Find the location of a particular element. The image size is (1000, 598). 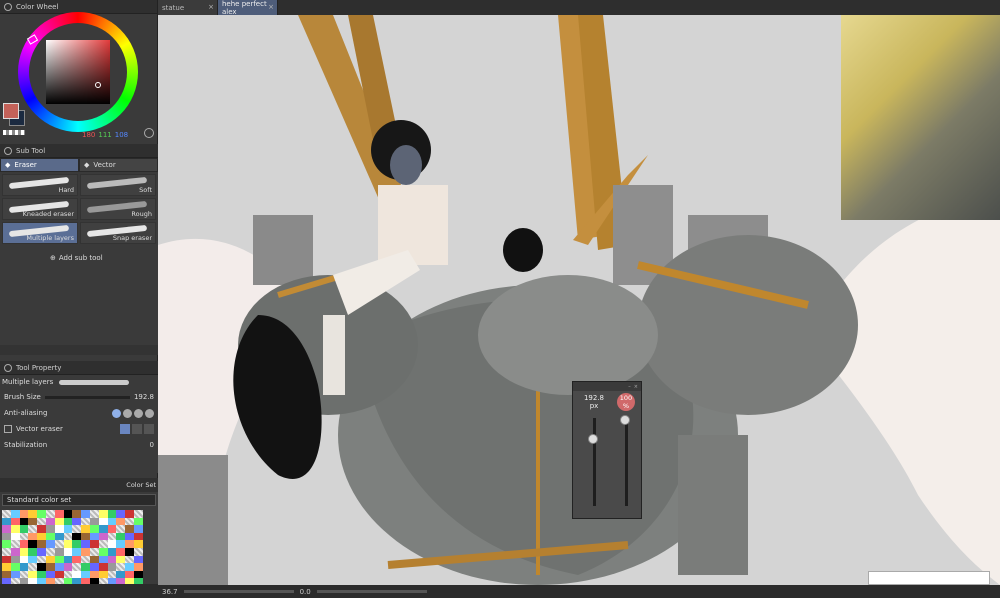

size-vertical-slider is located at coordinates (594, 462).